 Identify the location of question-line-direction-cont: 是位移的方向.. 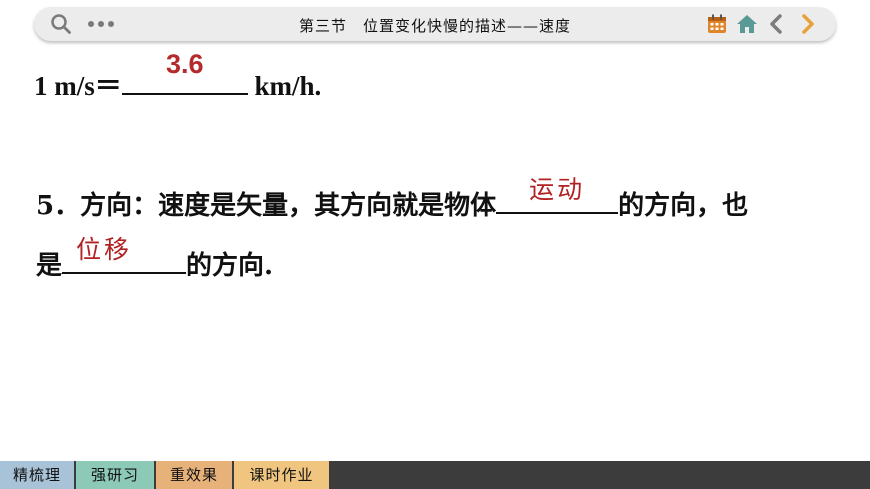
(155, 258).